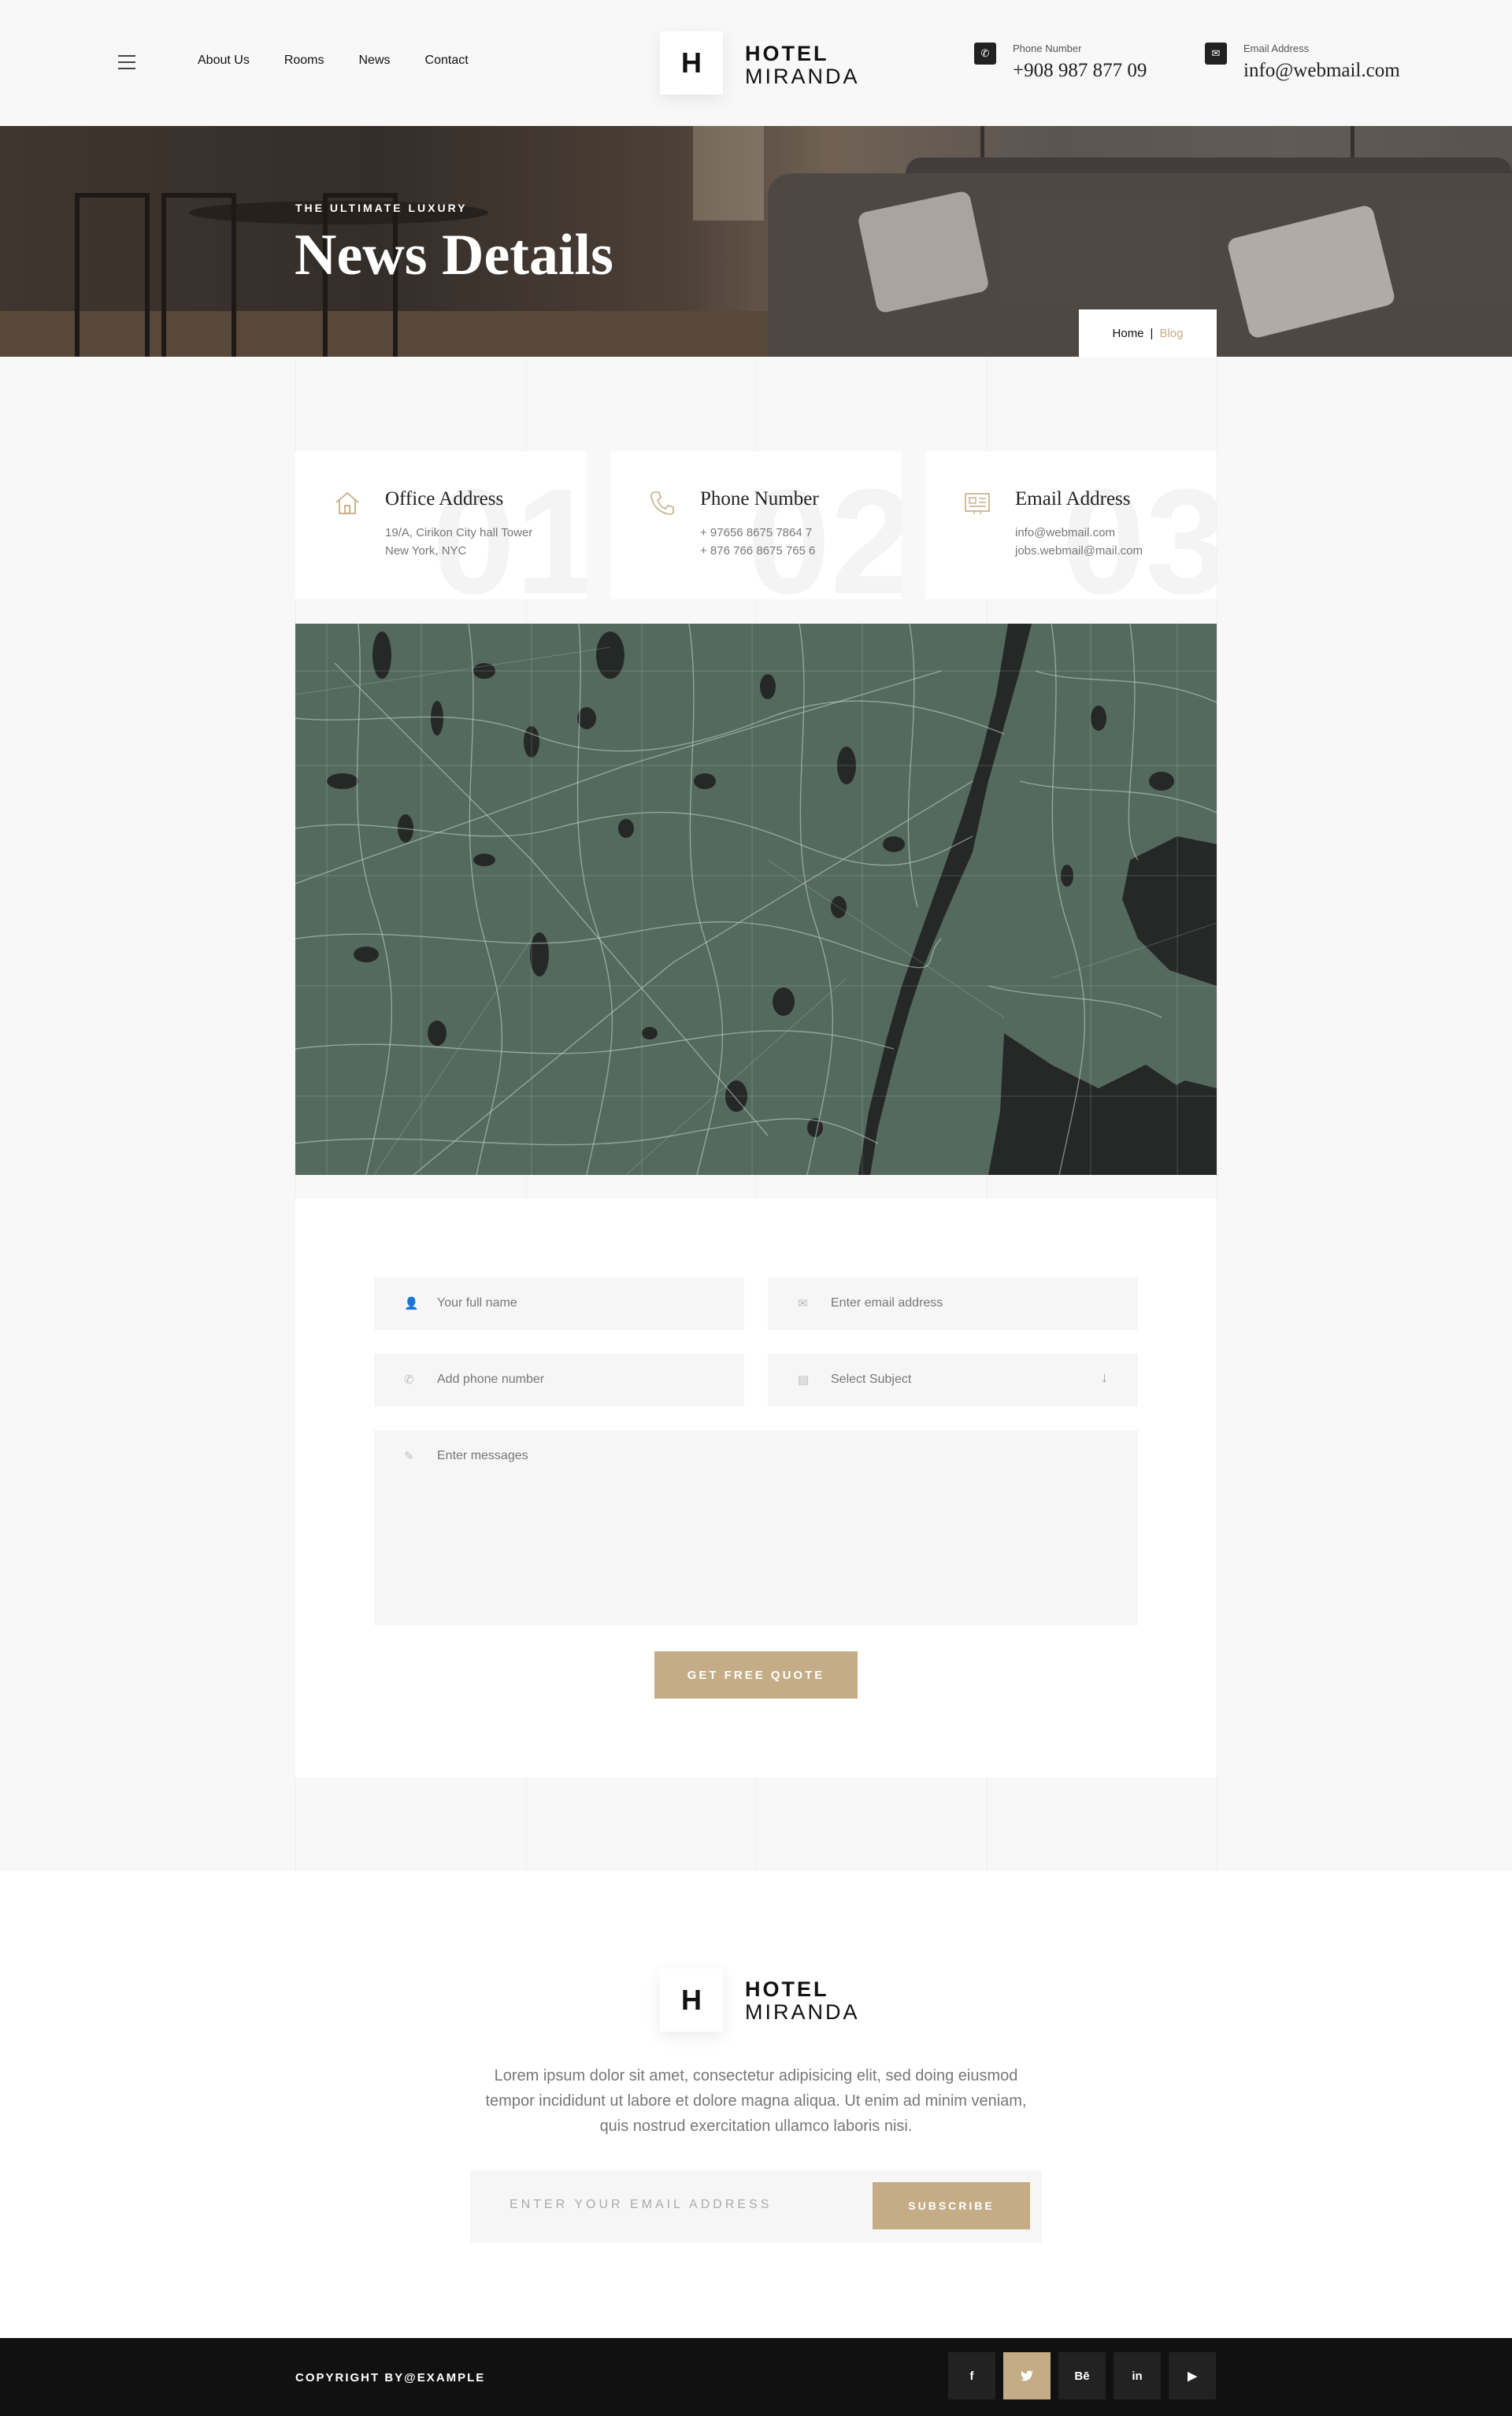  Describe the element at coordinates (350, 61) in the screenshot. I see `main-nav: About Us Rooms News Contact` at that location.